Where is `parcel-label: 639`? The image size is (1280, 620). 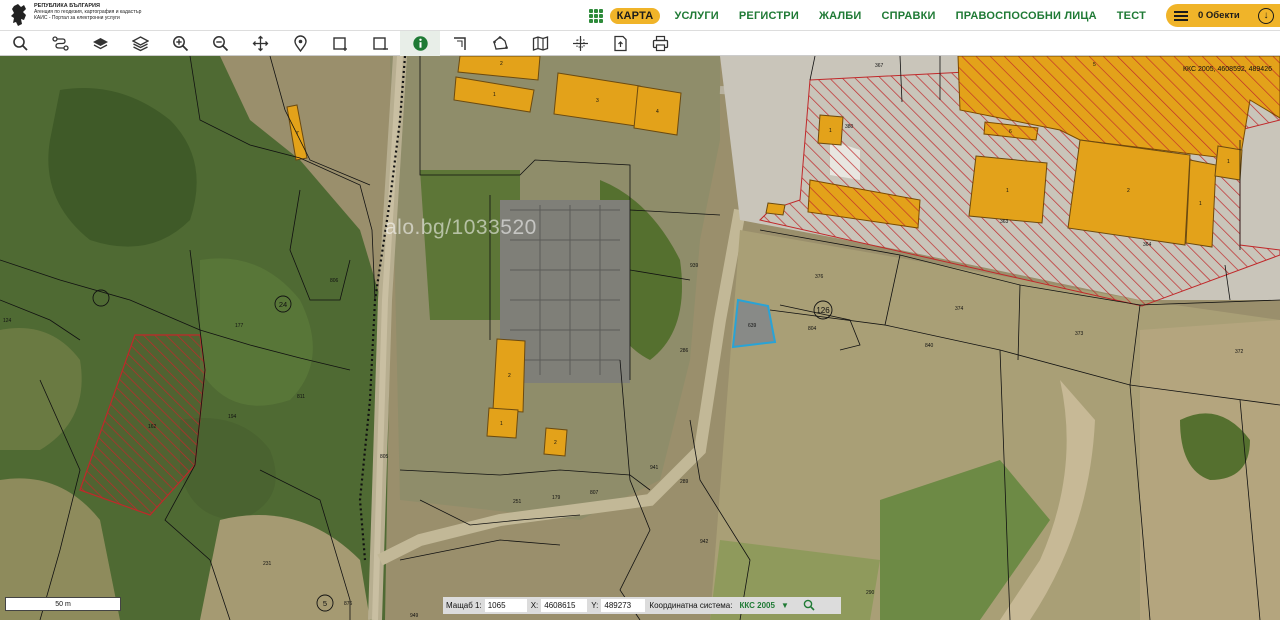 parcel-label: 639 is located at coordinates (752, 326).